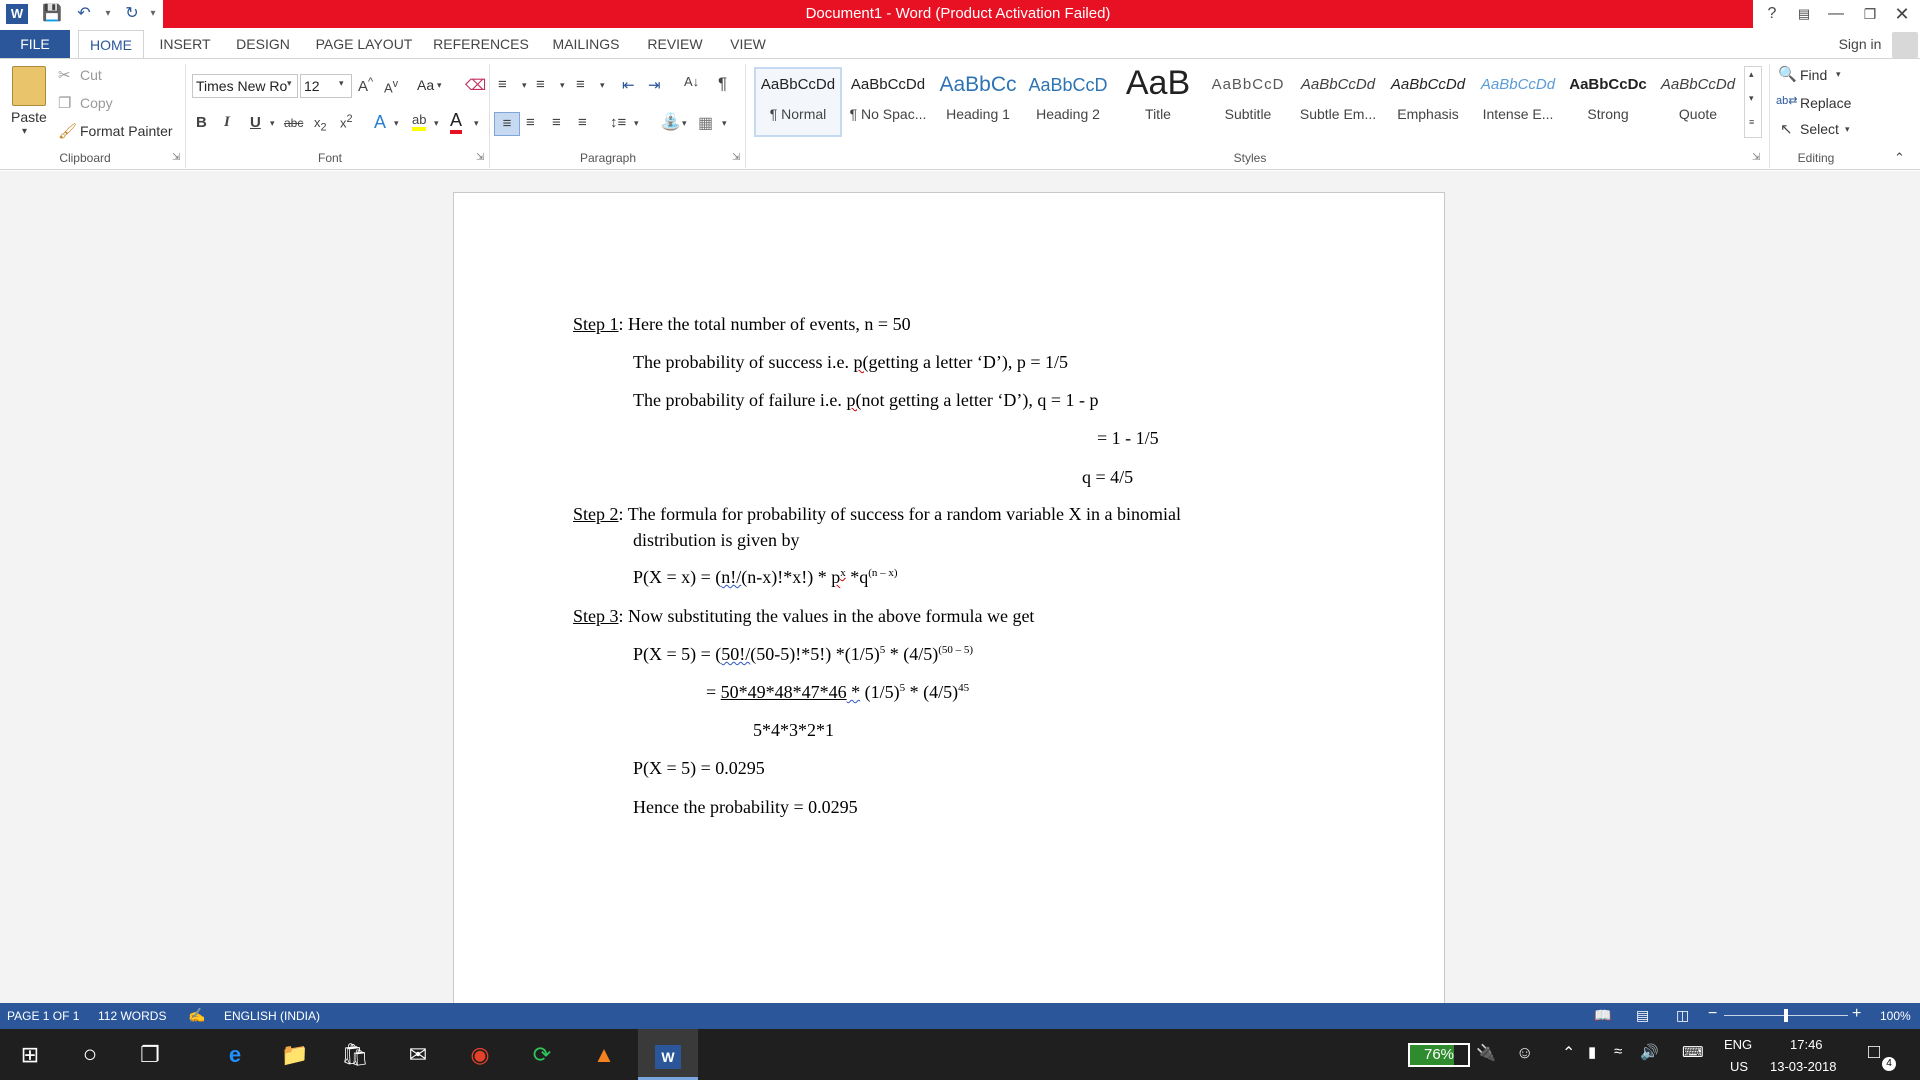 The height and width of the screenshot is (1080, 1920). What do you see at coordinates (1838, 74) in the screenshot?
I see `find-dropdown-icon: ▾` at bounding box center [1838, 74].